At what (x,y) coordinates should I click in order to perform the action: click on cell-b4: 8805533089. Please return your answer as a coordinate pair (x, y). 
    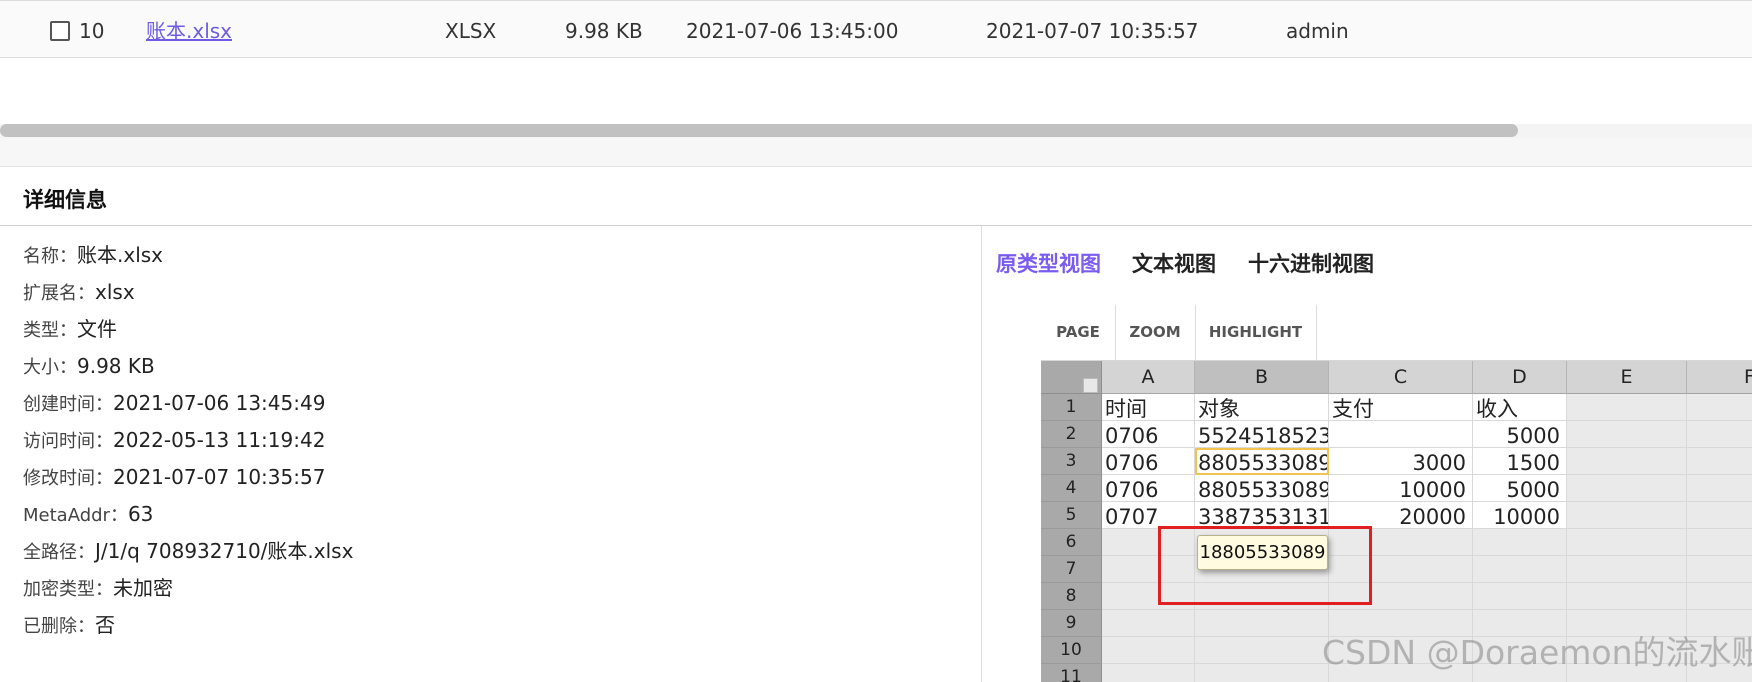
    Looking at the image, I should click on (1262, 488).